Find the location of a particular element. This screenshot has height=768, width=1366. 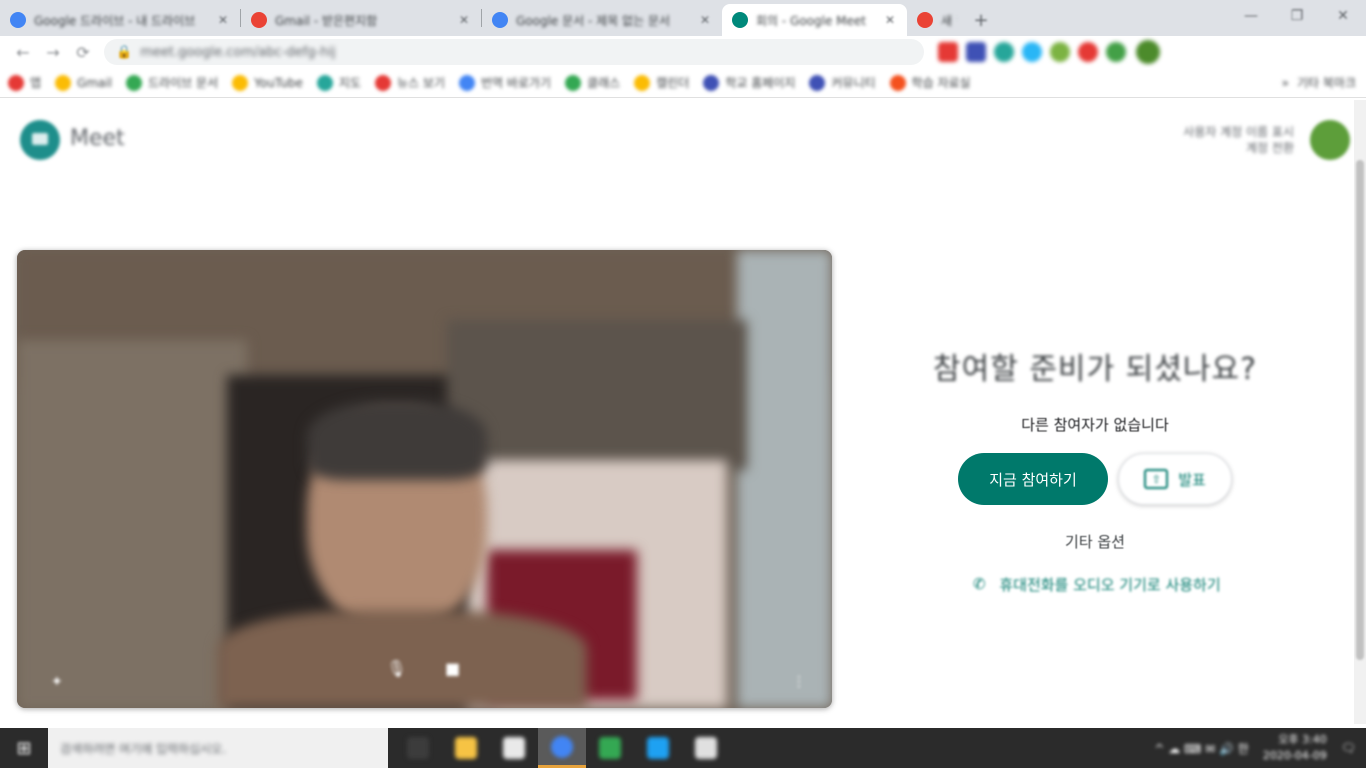

meet-logo-icon is located at coordinates (40, 140).